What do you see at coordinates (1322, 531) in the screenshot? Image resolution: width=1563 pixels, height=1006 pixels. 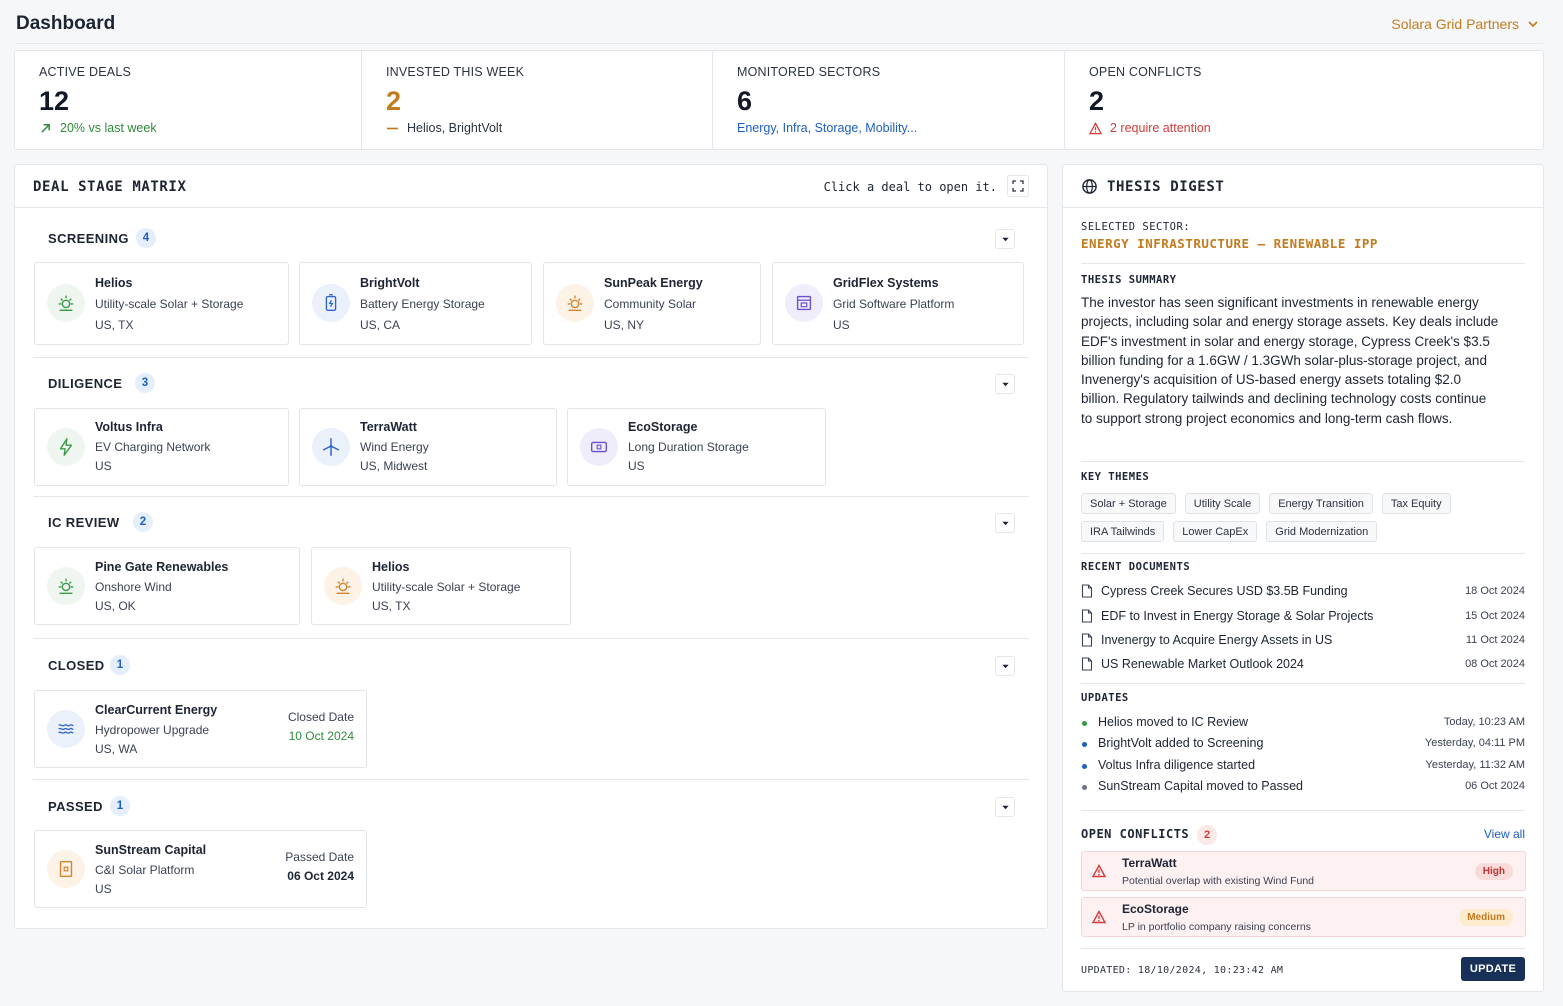 I see `theme-chip: Grid Modernization` at bounding box center [1322, 531].